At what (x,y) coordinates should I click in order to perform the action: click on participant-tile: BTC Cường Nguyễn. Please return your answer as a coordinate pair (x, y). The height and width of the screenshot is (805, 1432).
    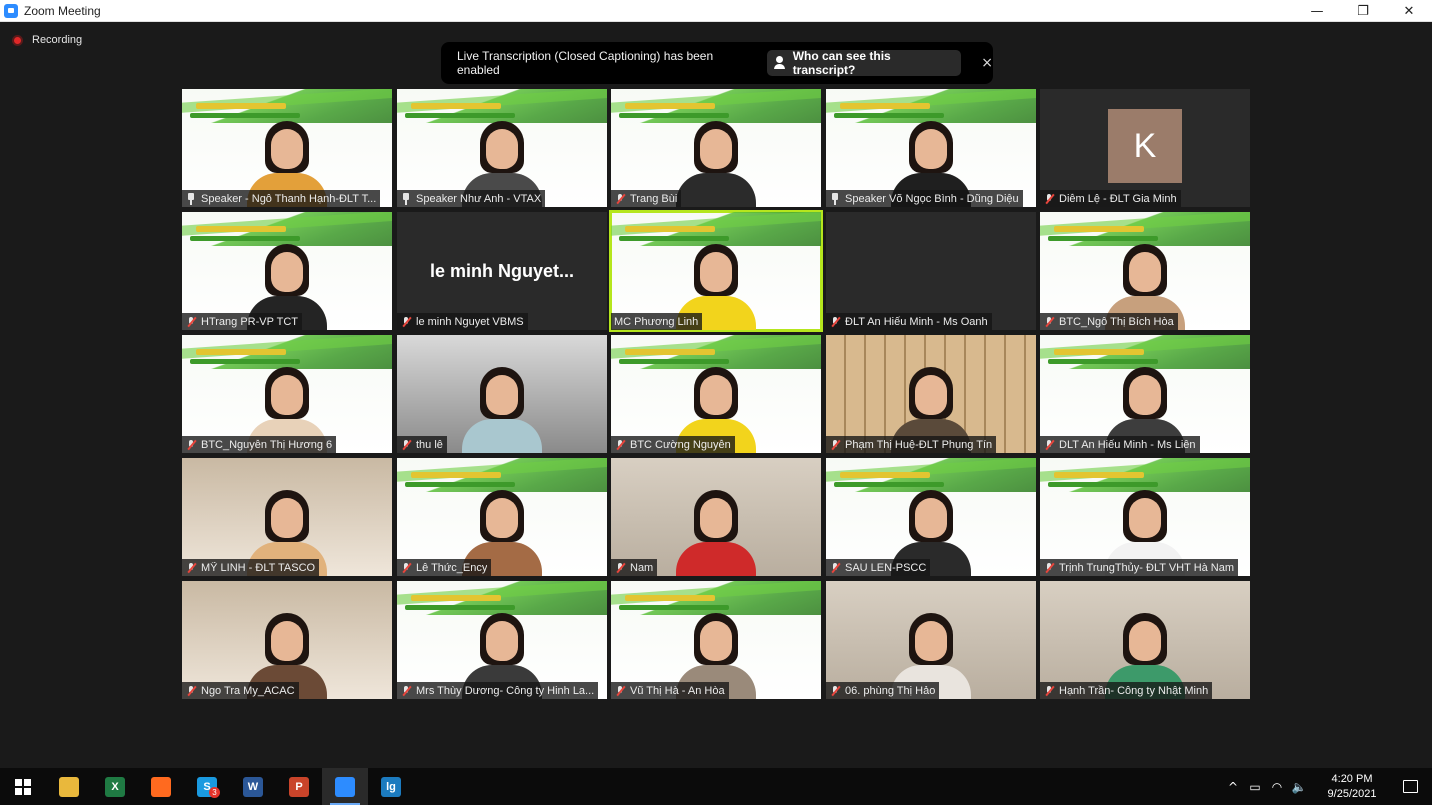
    Looking at the image, I should click on (716, 394).